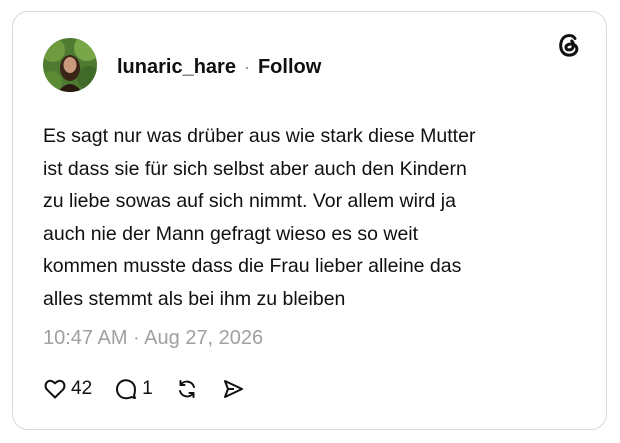 The height and width of the screenshot is (443, 620). I want to click on share-button, so click(233, 389).